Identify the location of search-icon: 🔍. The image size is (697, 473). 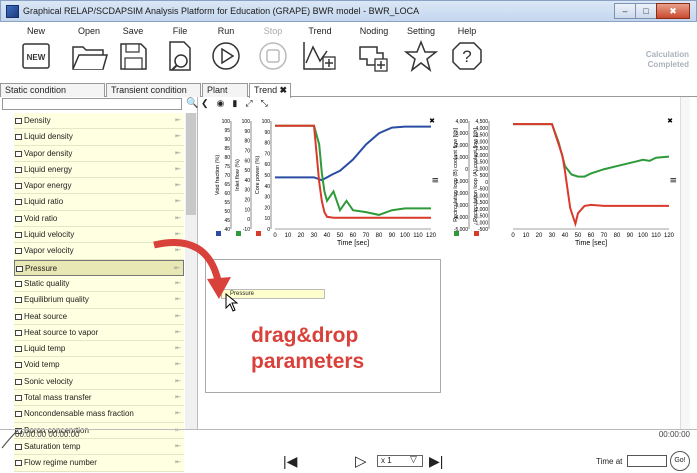
(192, 103).